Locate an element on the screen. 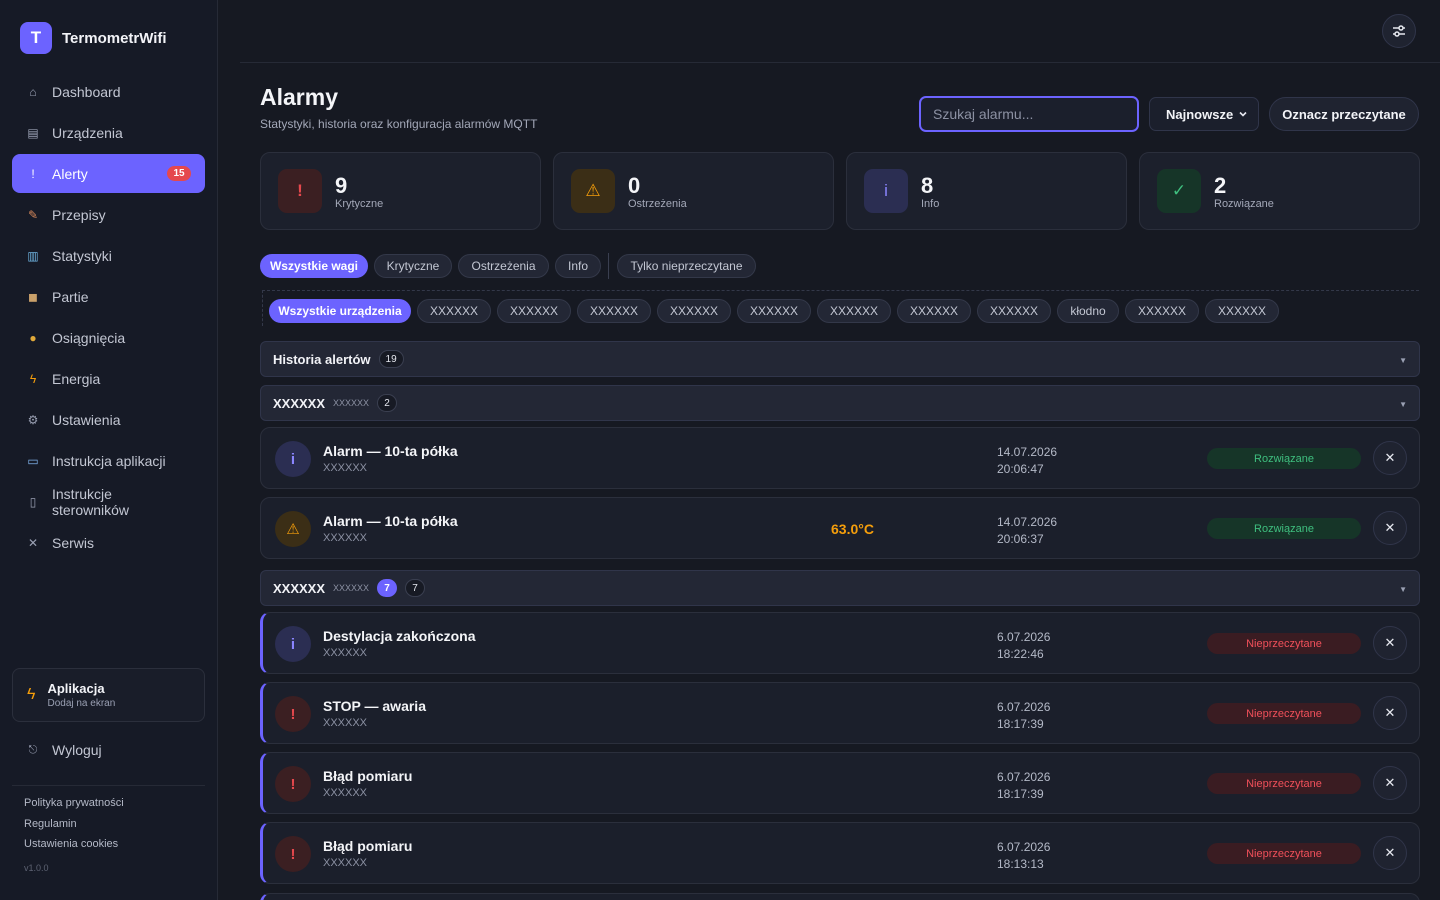 The image size is (1440, 900). alert-title: Alarm — 10-ta półka is located at coordinates (390, 521).